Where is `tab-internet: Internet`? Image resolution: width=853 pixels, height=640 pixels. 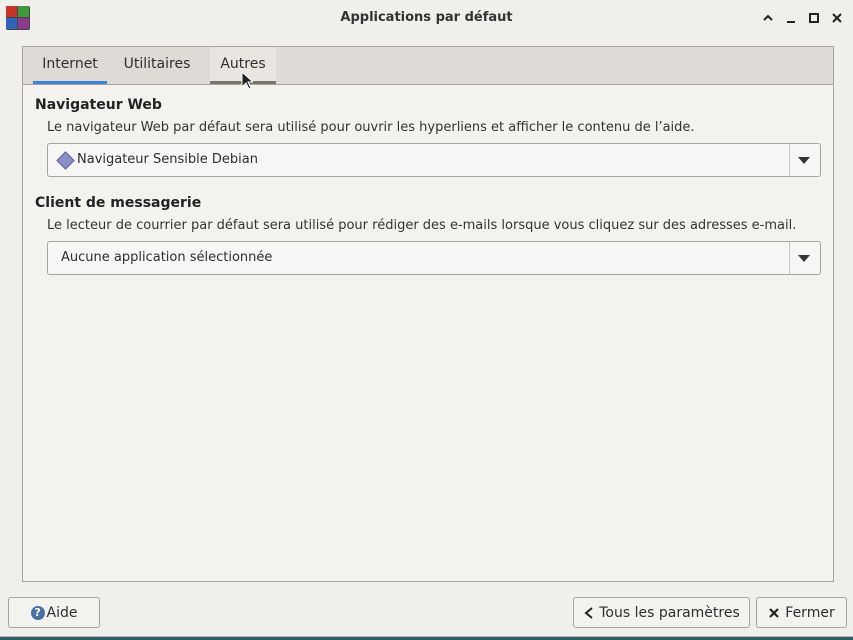
tab-internet: Internet is located at coordinates (70, 65).